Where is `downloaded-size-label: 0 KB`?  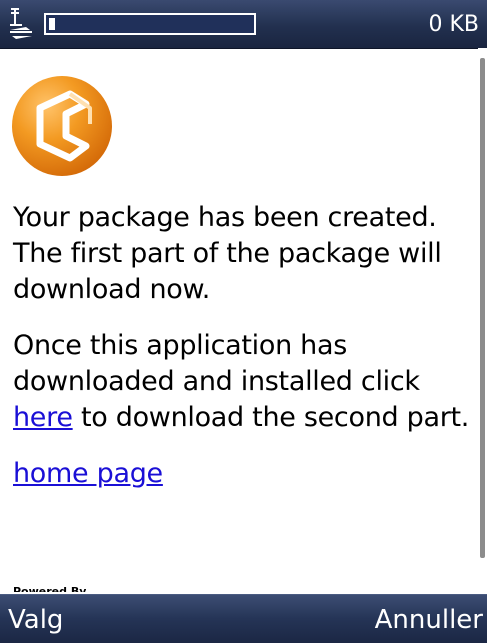 downloaded-size-label: 0 KB is located at coordinates (453, 24).